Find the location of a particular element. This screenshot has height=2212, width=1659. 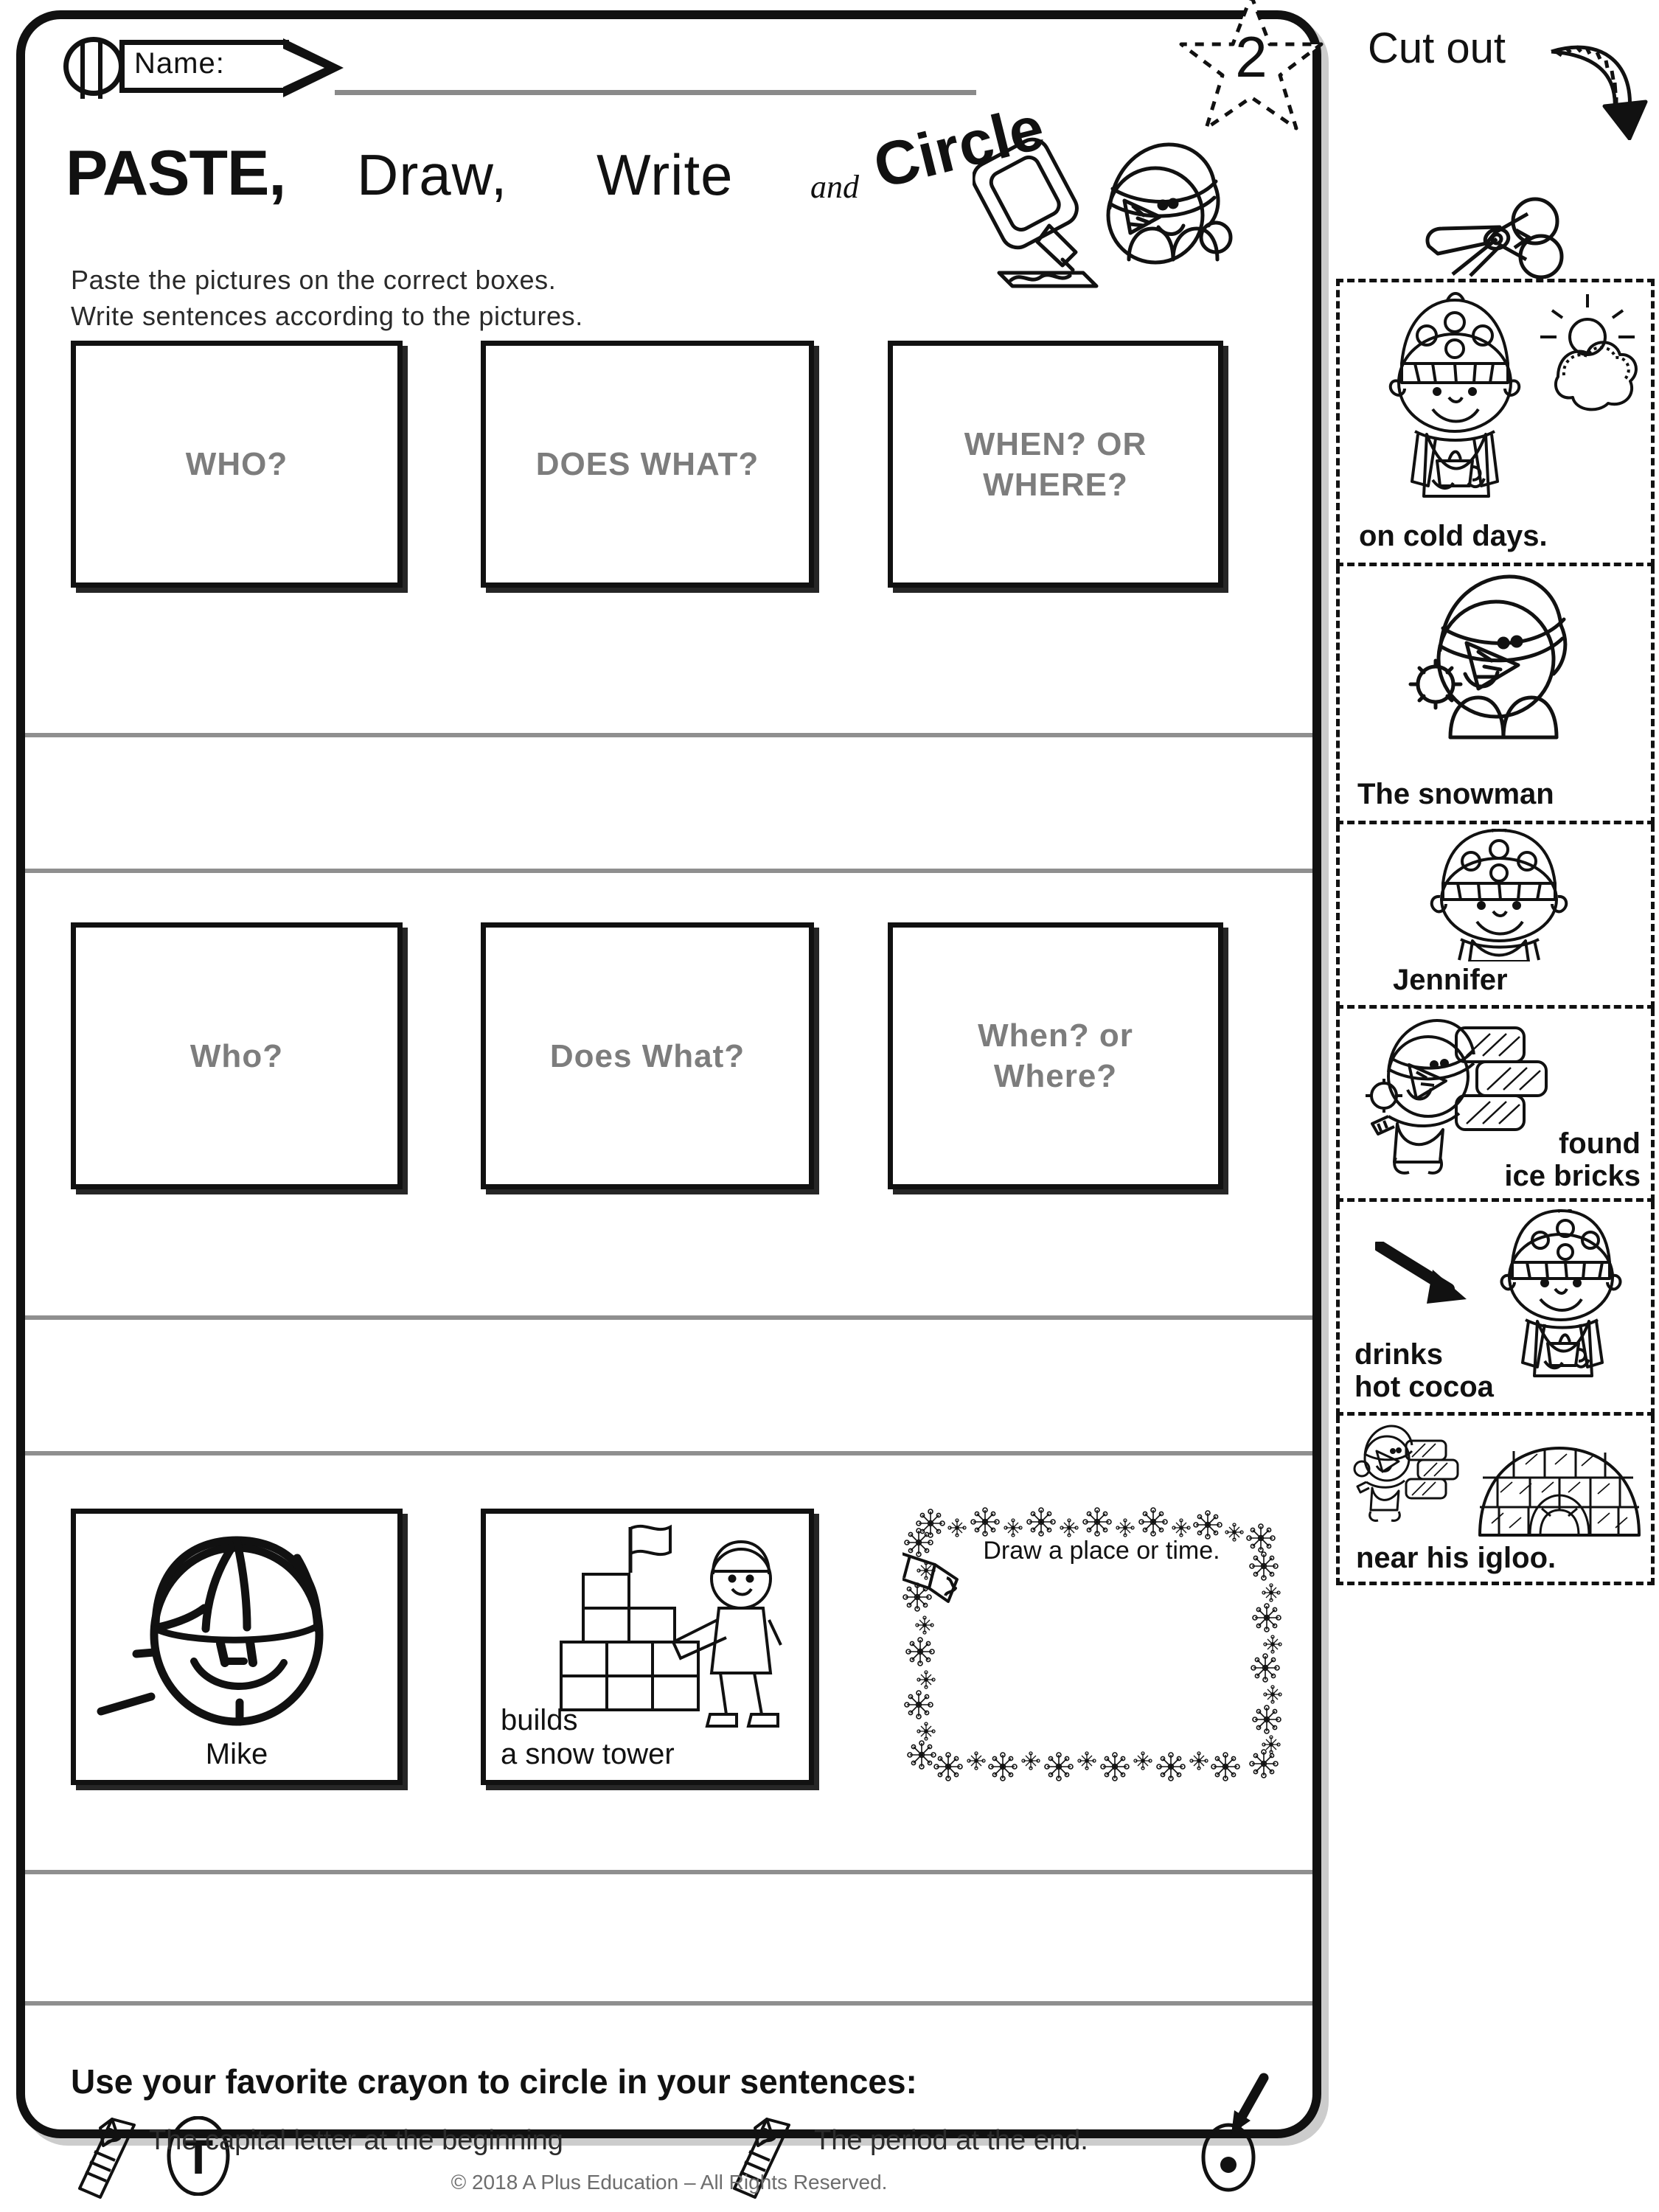

cut-card-jennifer-text: Jennifer is located at coordinates (1450, 980).